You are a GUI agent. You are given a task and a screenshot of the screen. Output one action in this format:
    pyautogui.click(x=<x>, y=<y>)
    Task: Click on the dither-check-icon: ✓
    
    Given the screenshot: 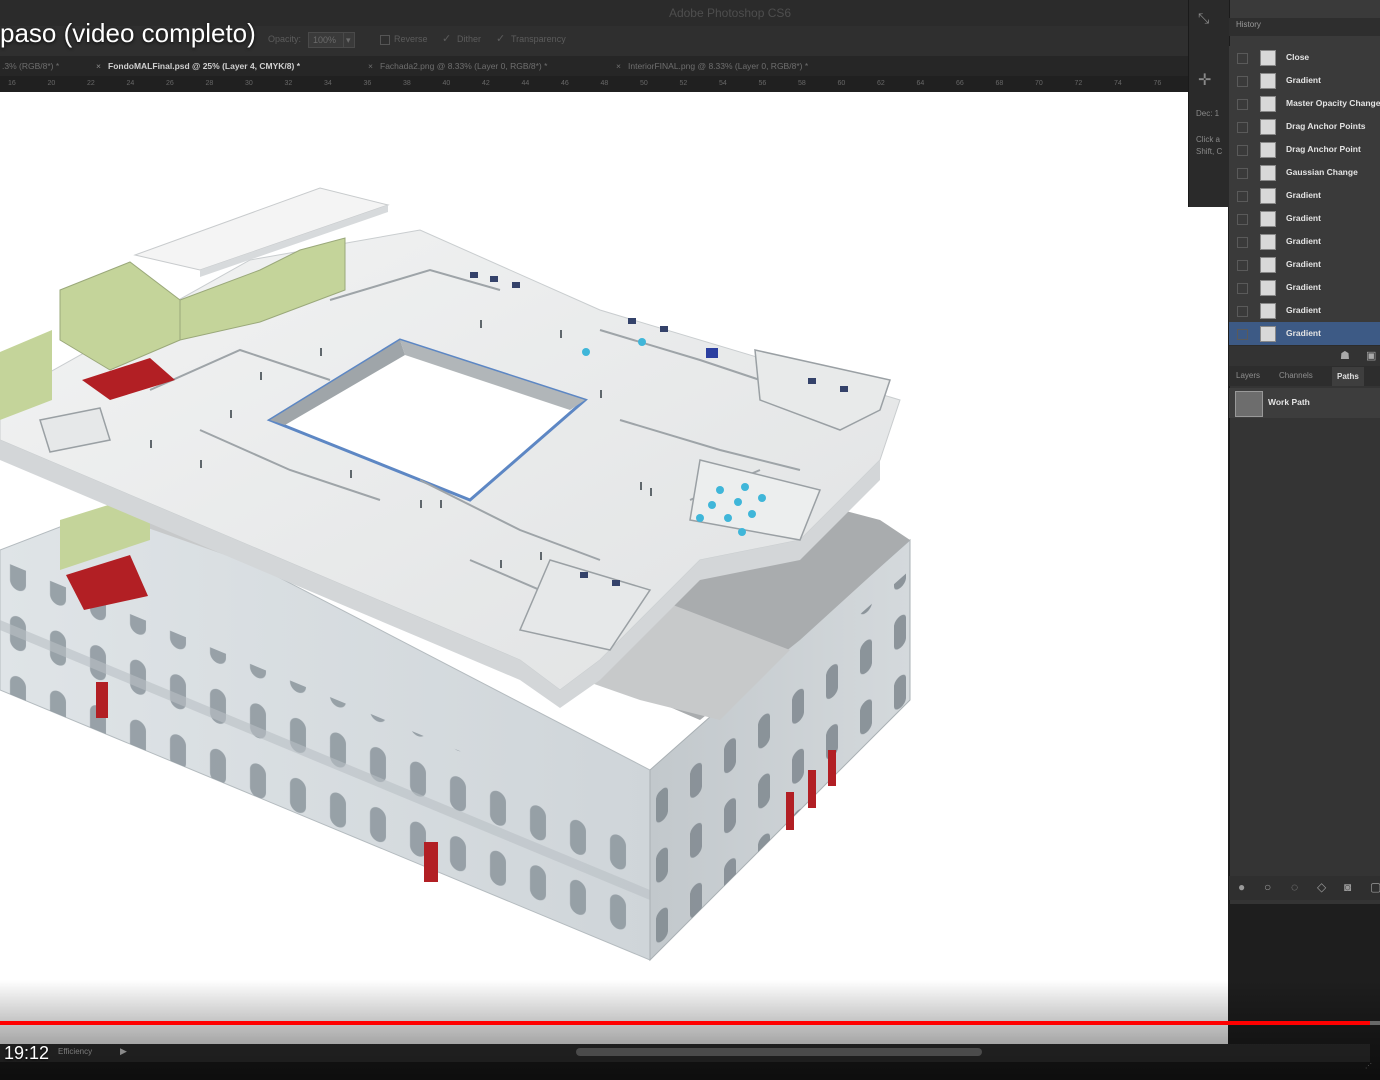 What is the action you would take?
    pyautogui.click(x=446, y=38)
    